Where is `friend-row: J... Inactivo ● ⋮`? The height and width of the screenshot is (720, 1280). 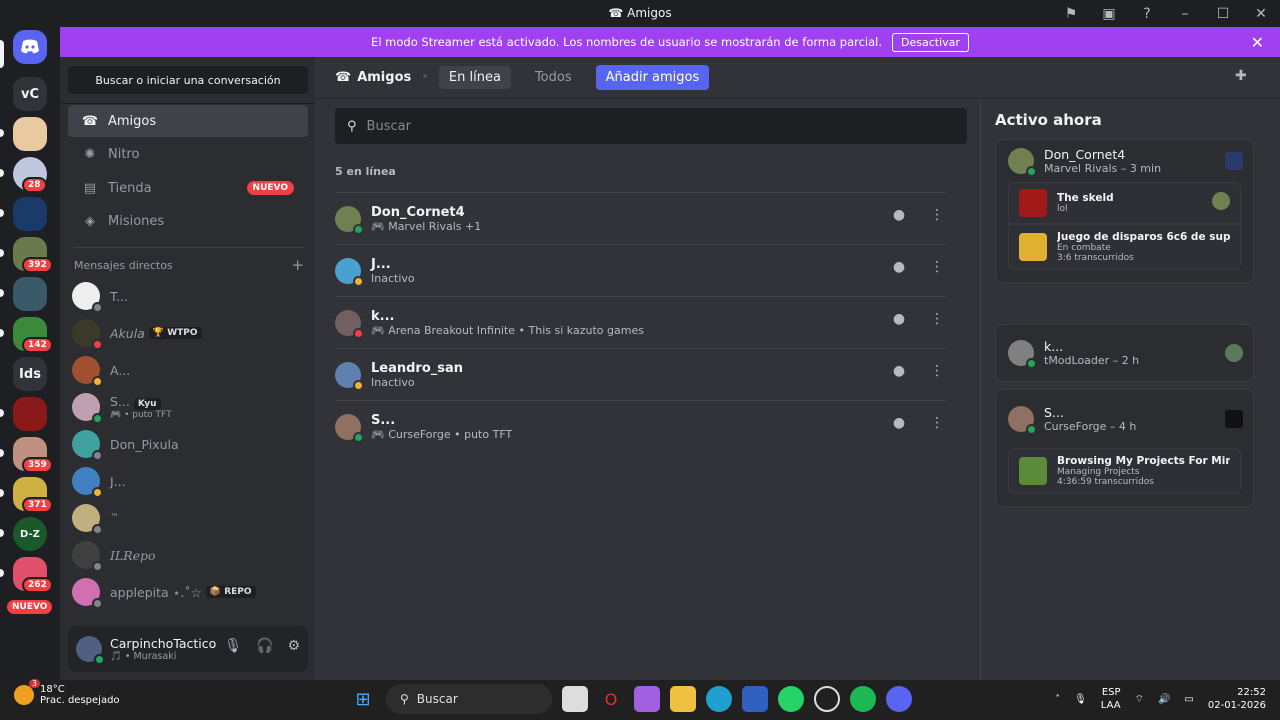
friend-row: J... Inactivo ● ⋮ is located at coordinates (641, 270).